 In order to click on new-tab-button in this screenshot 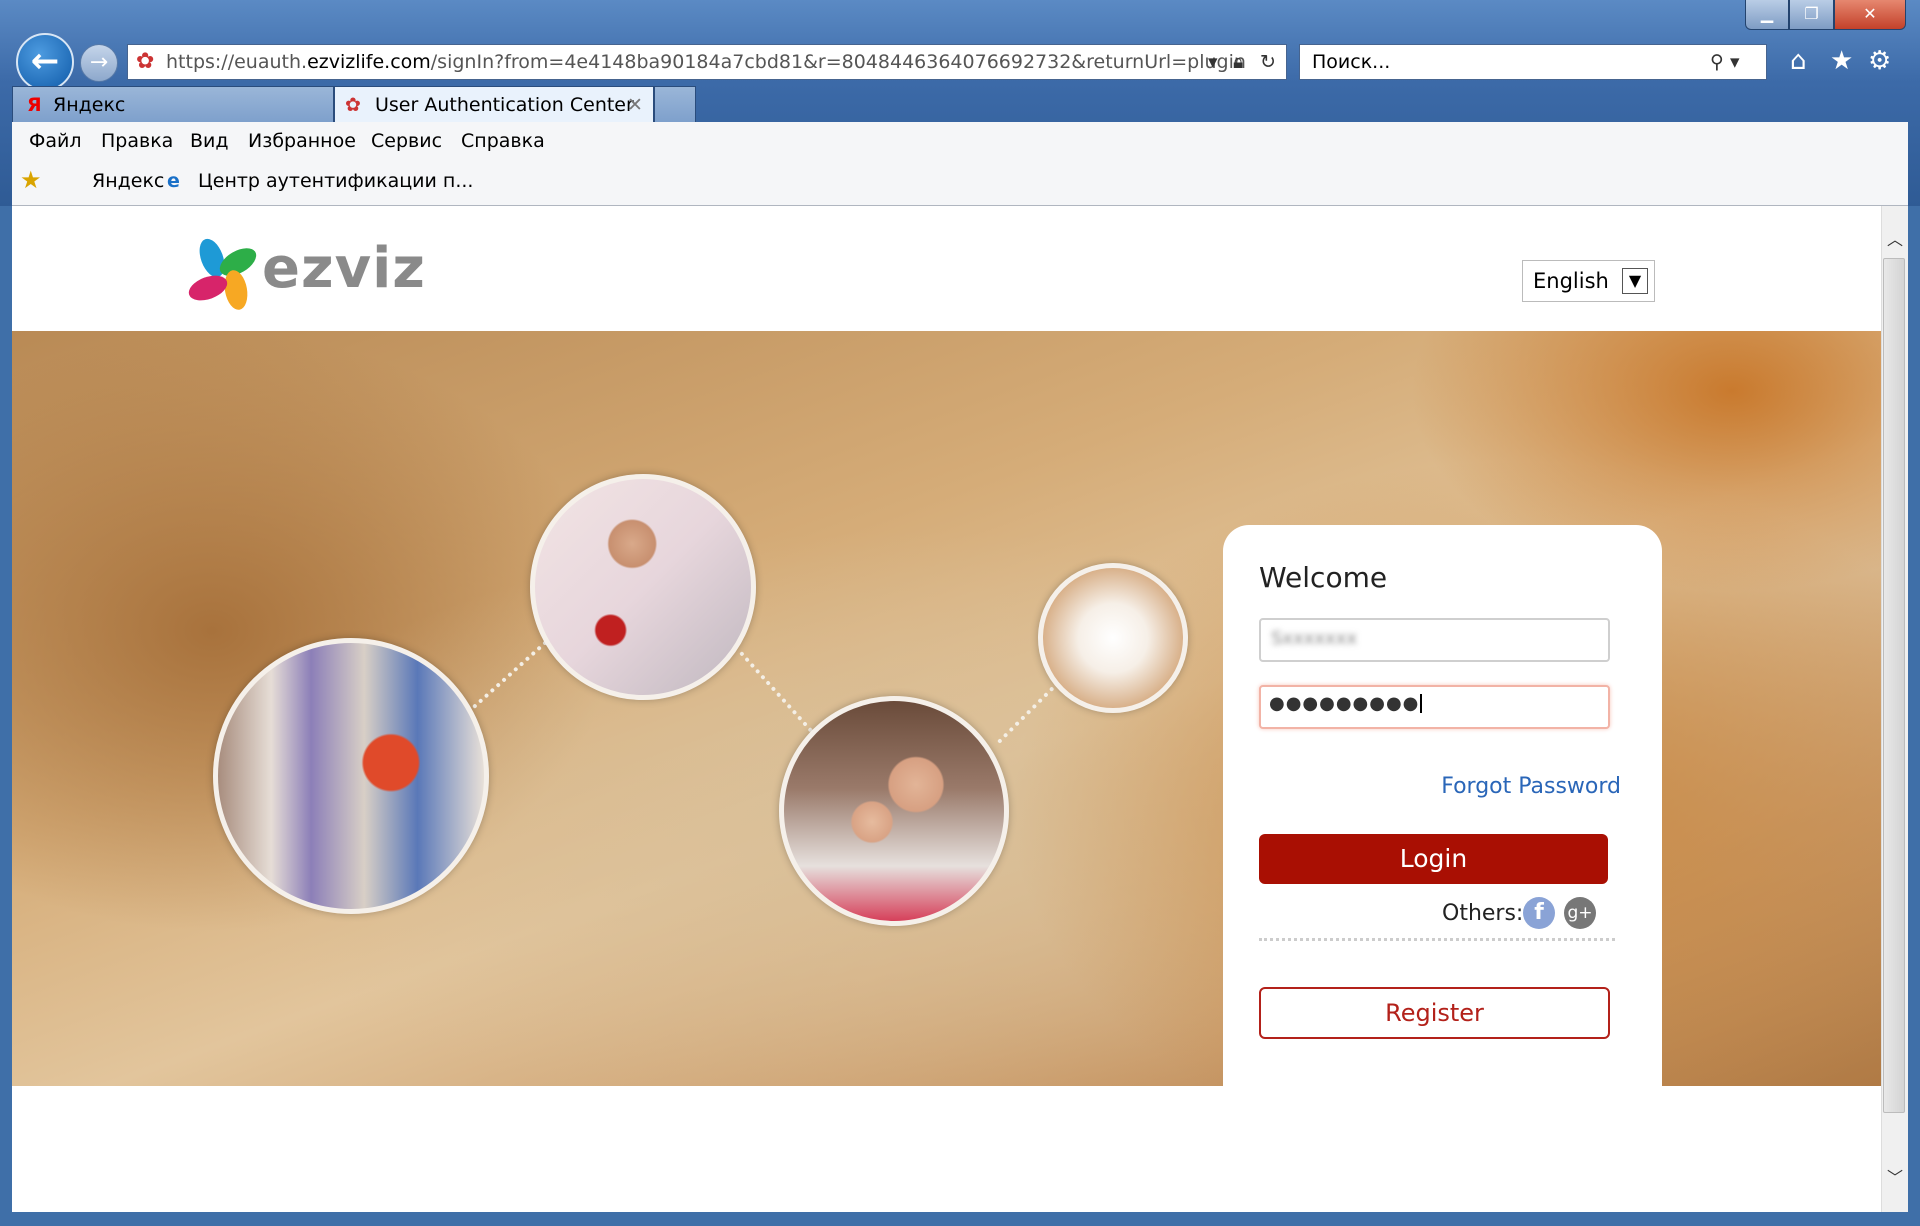, I will do `click(675, 104)`.